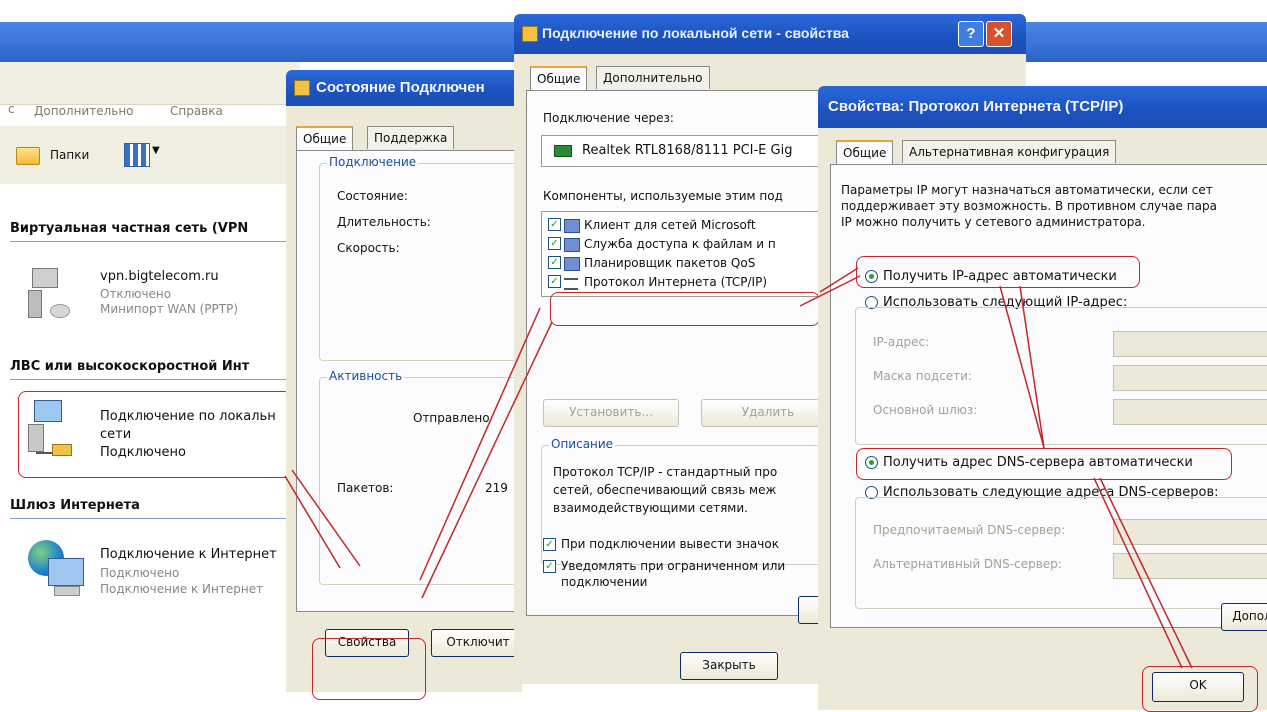 Image resolution: width=1267 pixels, height=712 pixels. I want to click on arrow-dns-to-ok, so click(1138, 573).